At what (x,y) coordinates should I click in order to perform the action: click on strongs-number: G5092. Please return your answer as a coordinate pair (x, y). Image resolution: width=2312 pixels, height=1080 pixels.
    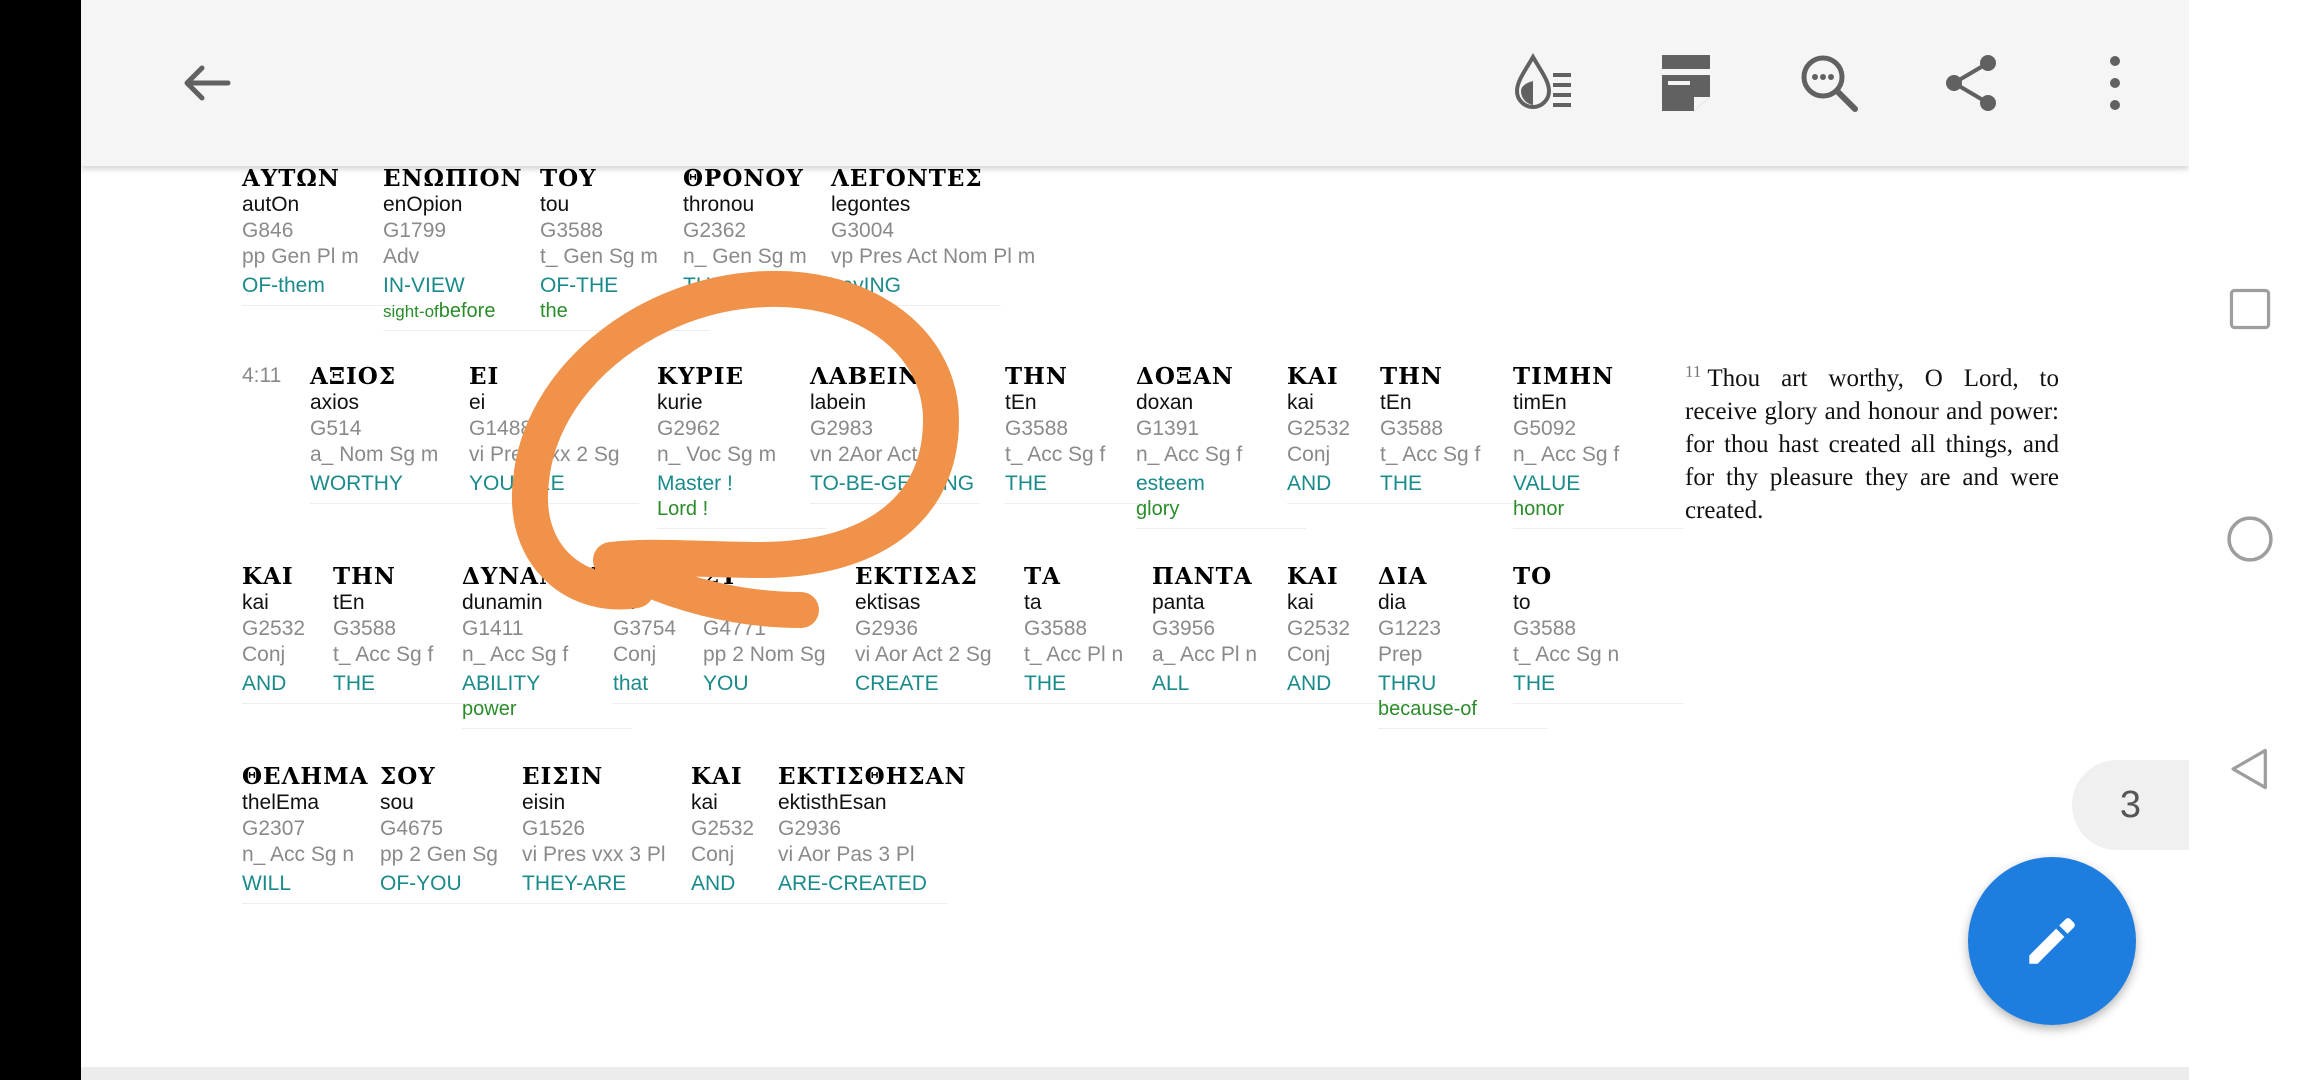
    Looking at the image, I should click on (1545, 428).